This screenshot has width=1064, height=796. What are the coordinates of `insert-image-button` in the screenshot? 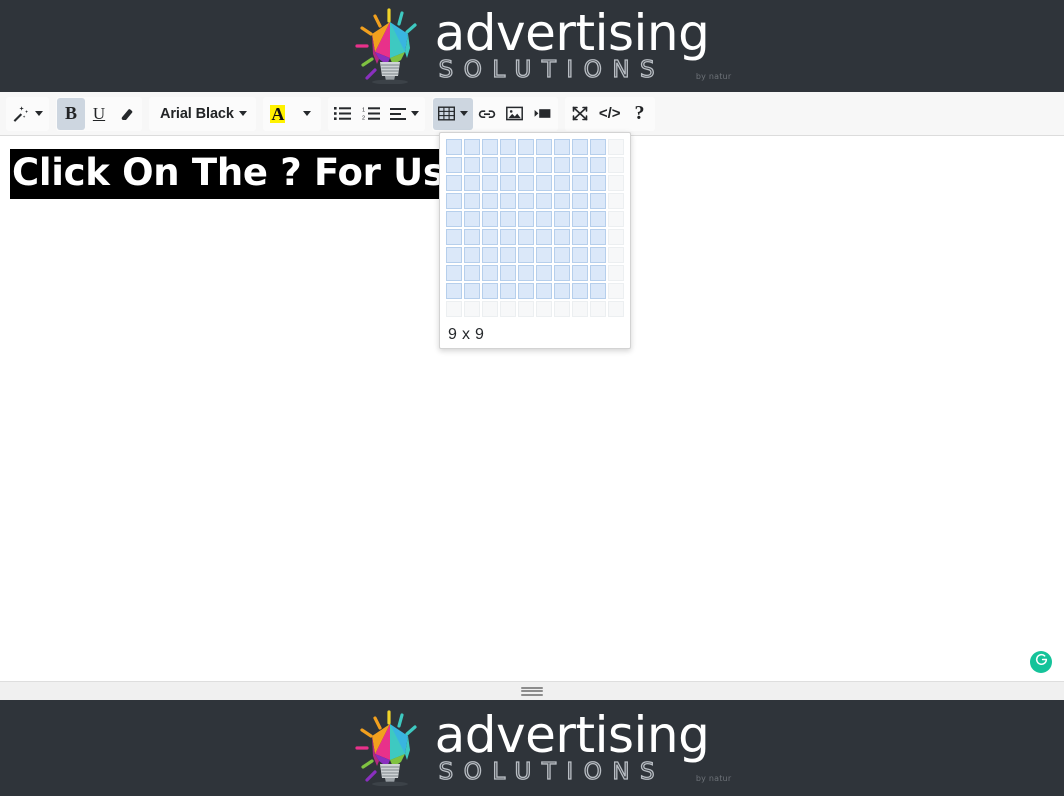 It's located at (515, 114).